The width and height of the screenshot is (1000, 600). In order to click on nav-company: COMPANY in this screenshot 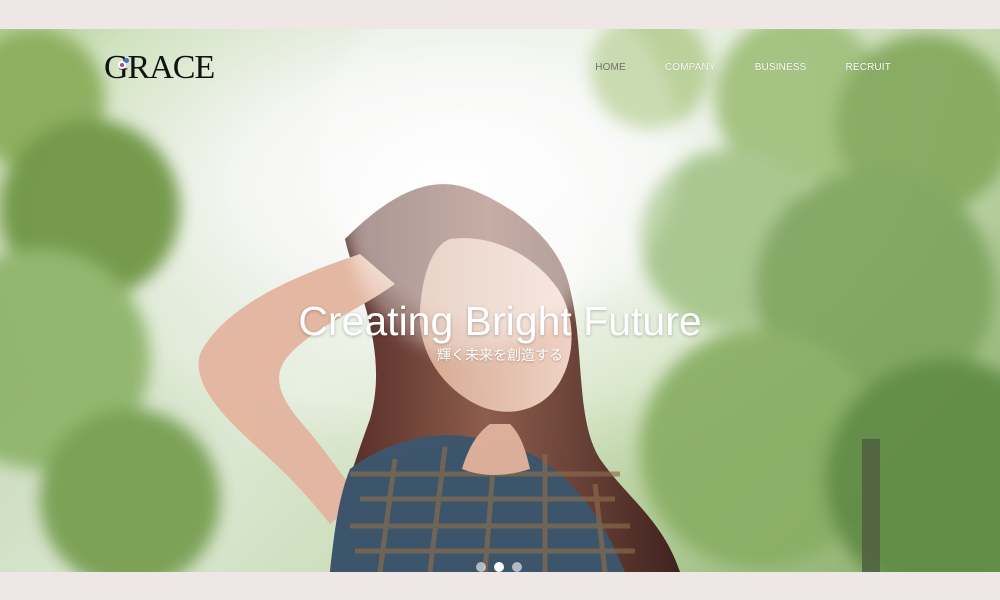, I will do `click(690, 68)`.